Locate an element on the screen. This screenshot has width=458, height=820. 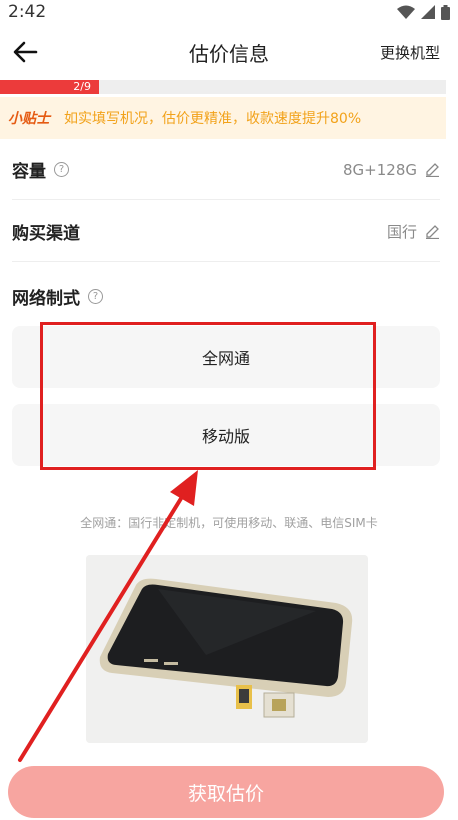
tip-text: 如实填写机况，估价更精准，收款速度提升80% is located at coordinates (213, 119).